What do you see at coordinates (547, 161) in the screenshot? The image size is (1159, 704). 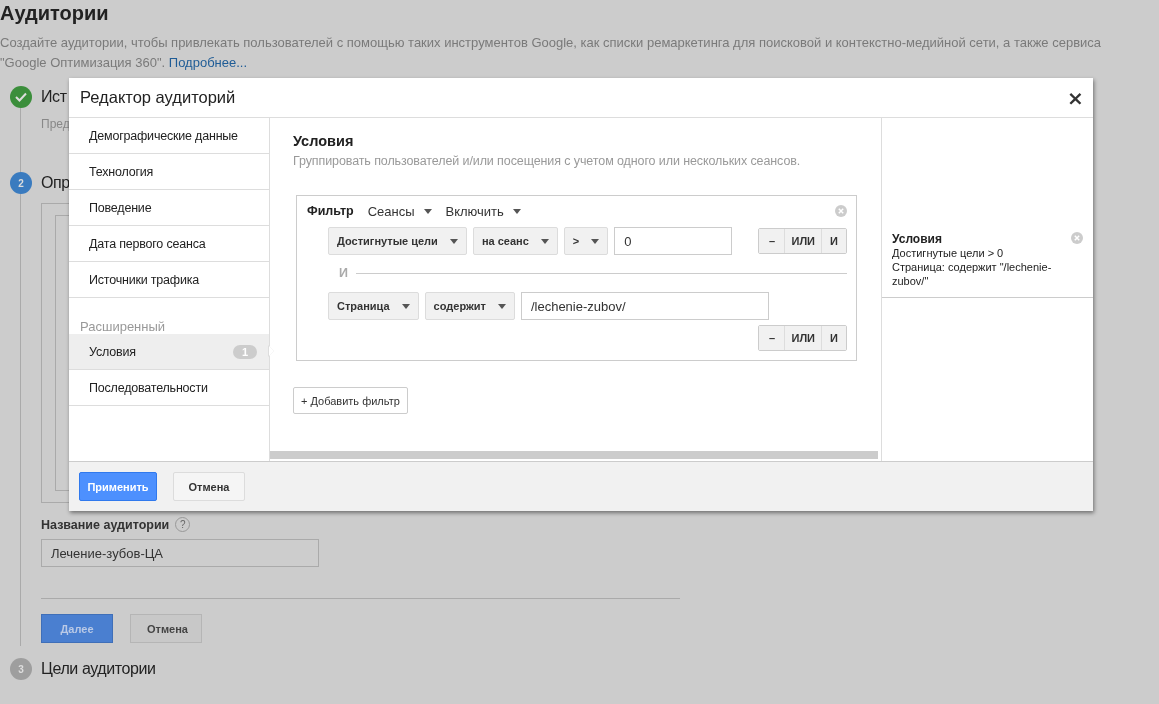 I see `section-description: Группировать пользователей и/или посещения с учетом одного или нескольких сеансов.` at bounding box center [547, 161].